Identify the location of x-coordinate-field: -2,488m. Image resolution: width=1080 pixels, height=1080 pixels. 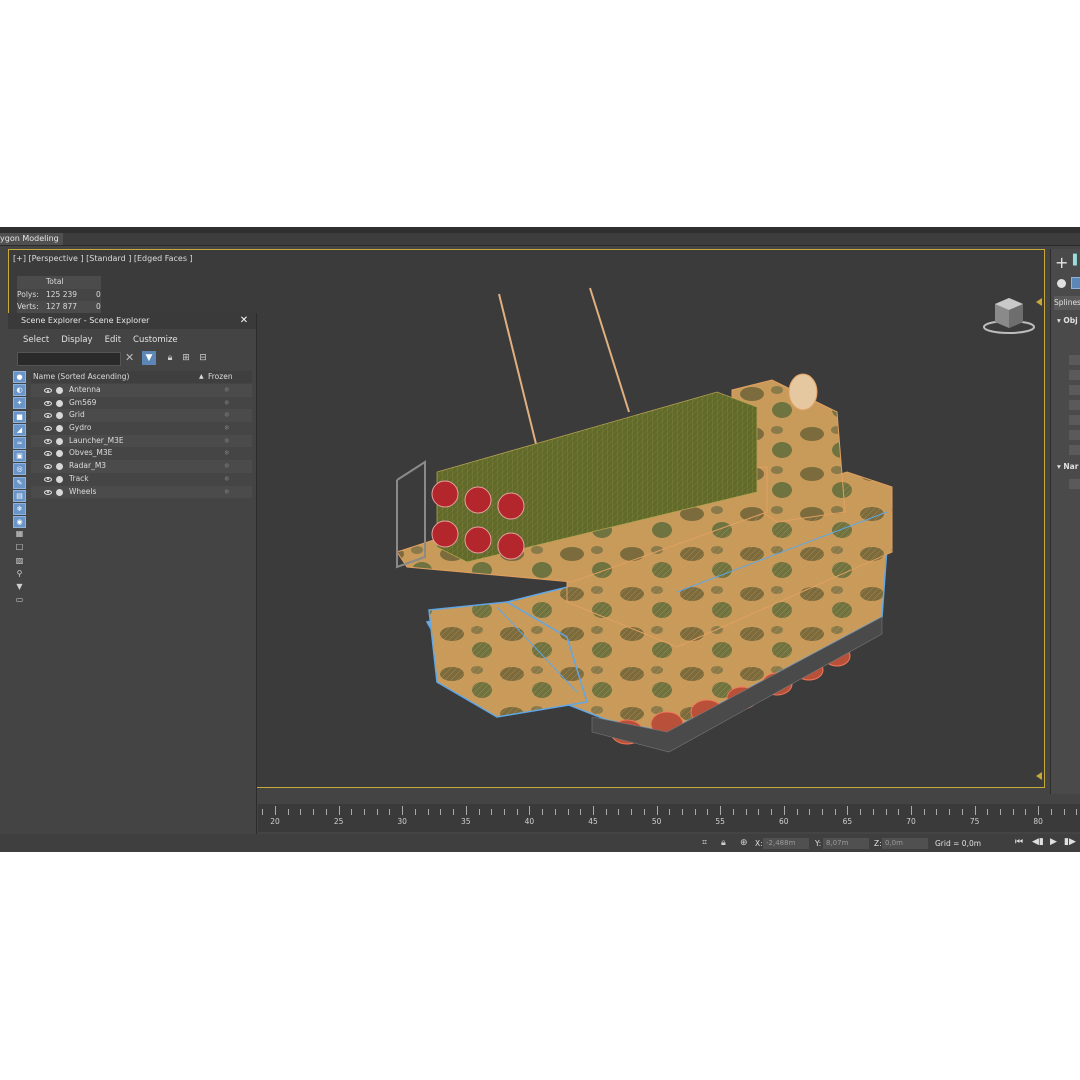
(786, 843).